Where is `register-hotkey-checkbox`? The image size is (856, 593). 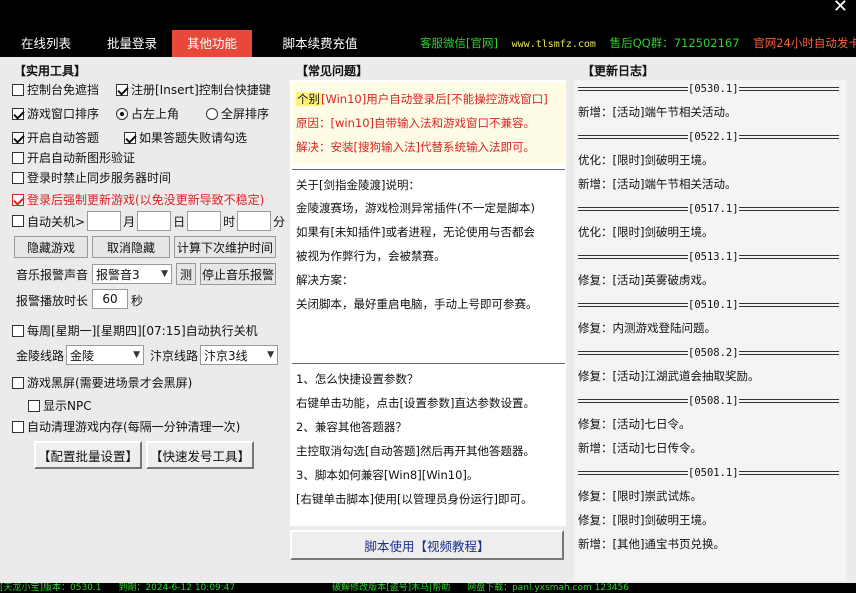 register-hotkey-checkbox is located at coordinates (122, 89).